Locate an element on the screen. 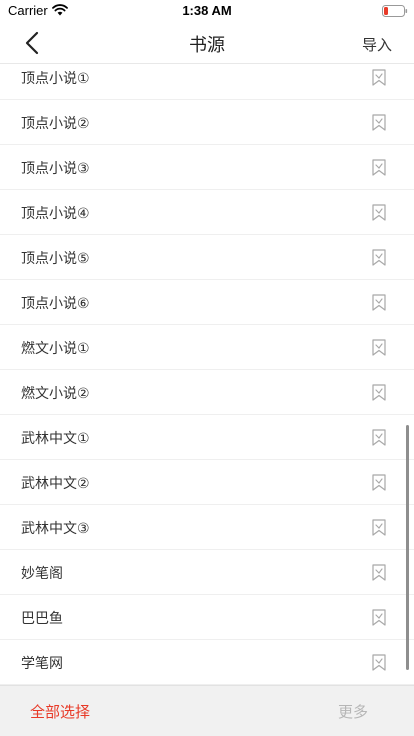  source-name: 燃文小说② is located at coordinates (55, 394).